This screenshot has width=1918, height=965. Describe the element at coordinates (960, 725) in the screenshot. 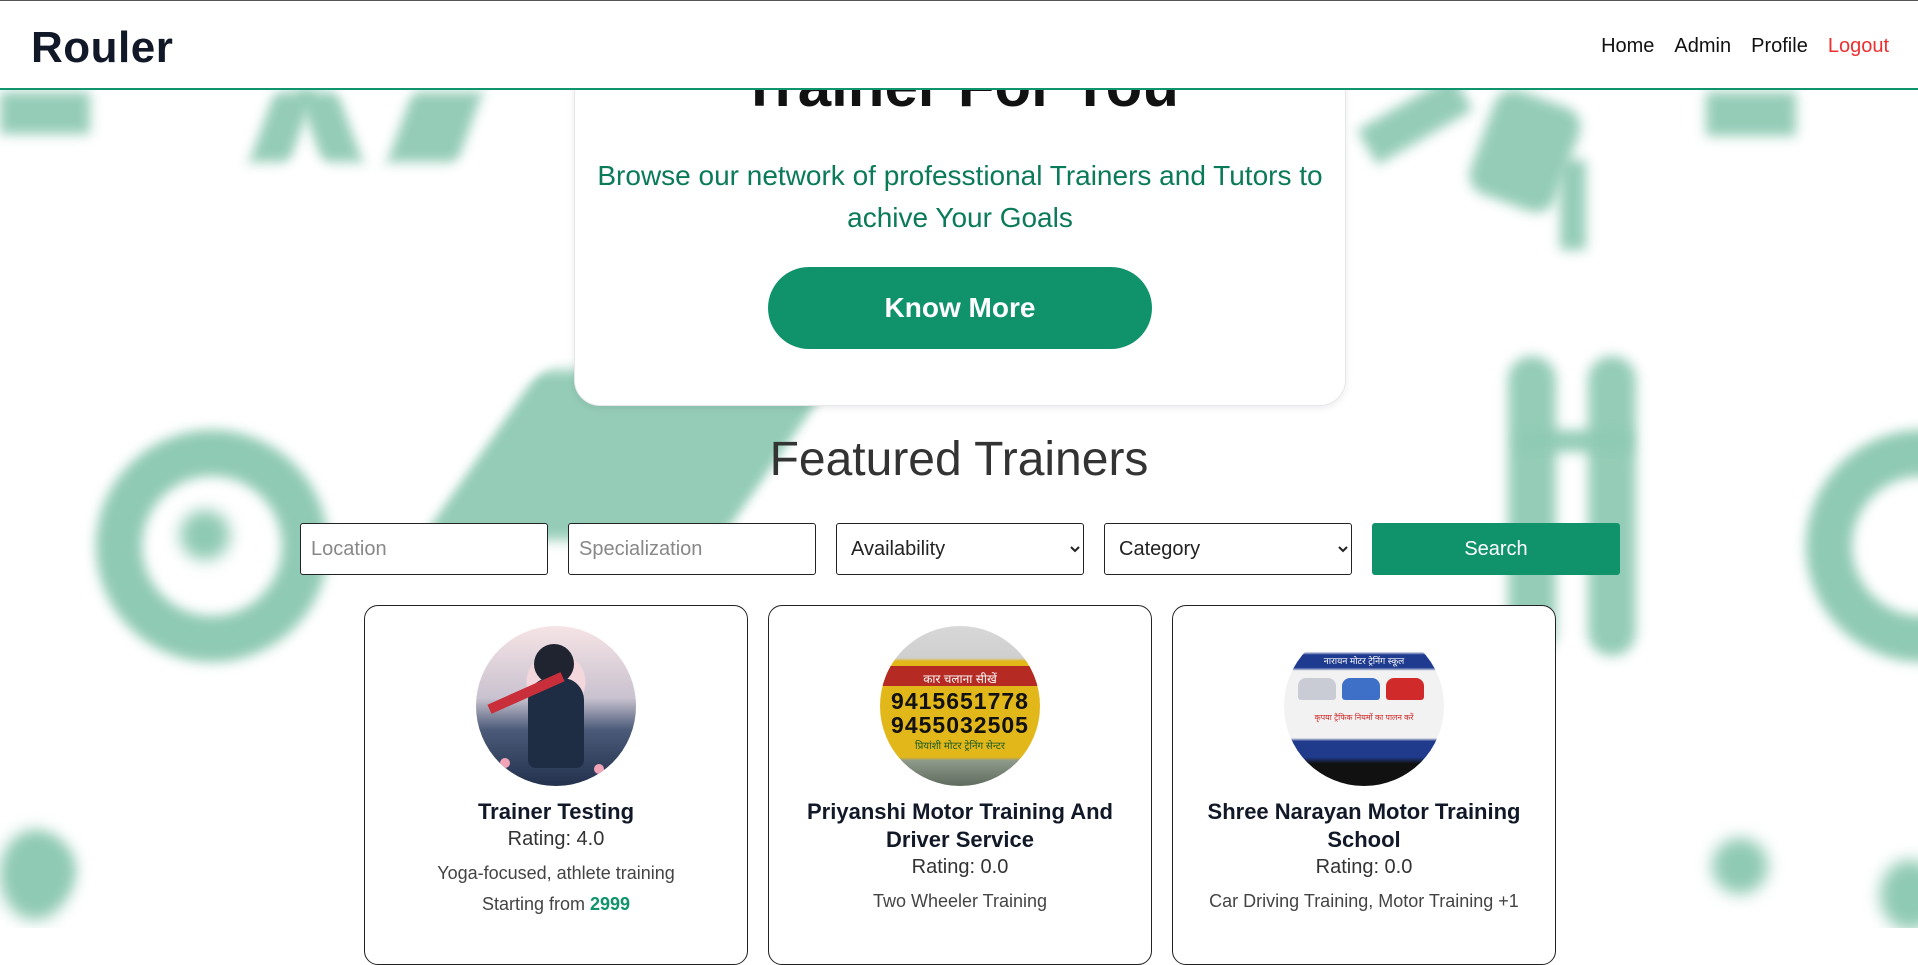

I see `sign-line-3: 9455032505` at that location.